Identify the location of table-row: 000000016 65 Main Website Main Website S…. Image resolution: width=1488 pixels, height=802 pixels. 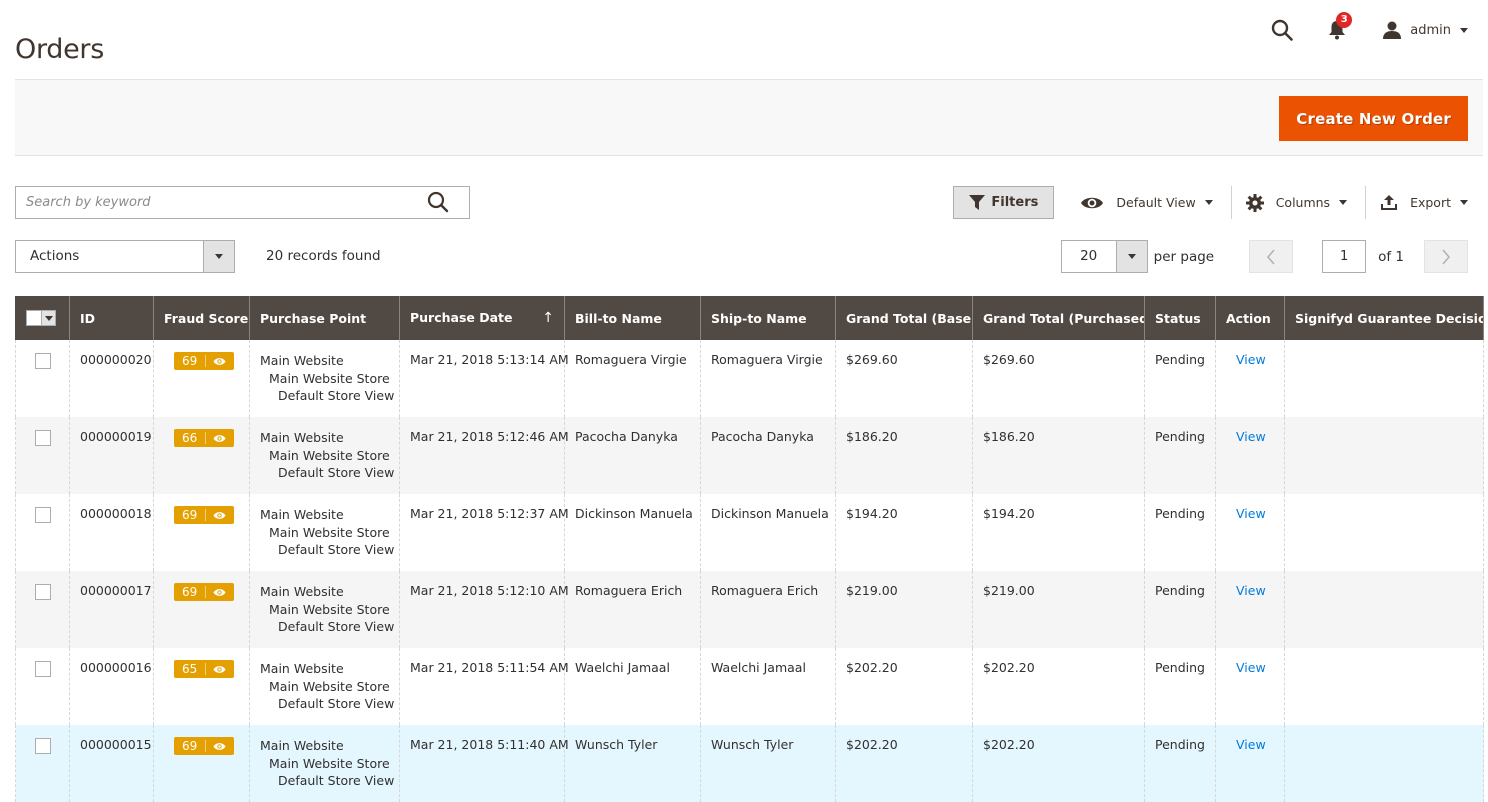
(749, 686).